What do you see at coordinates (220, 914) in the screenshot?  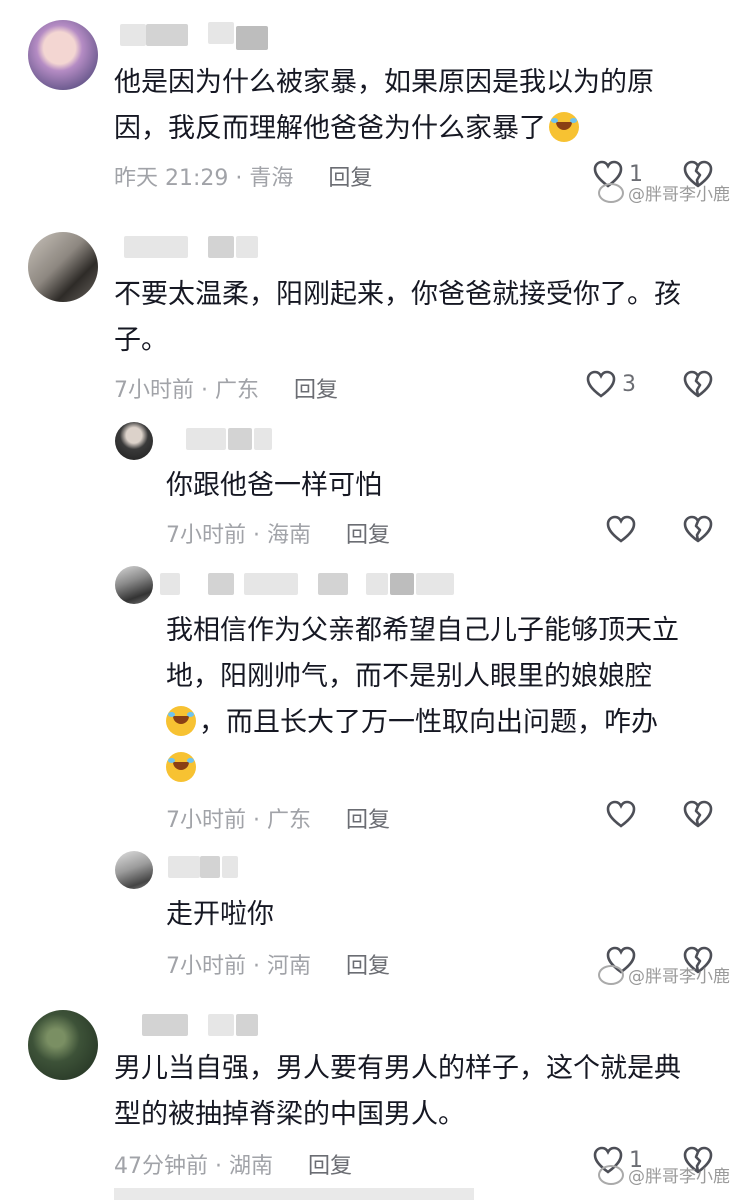 I see `comment-text: 走开啦你` at bounding box center [220, 914].